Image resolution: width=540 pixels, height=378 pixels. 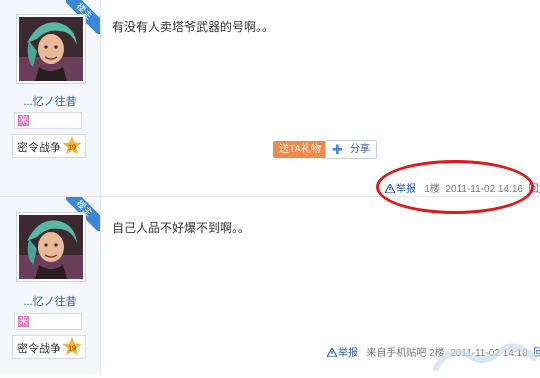 What do you see at coordinates (396, 353) in the screenshot?
I see `source-label: 来自手机贴吧` at bounding box center [396, 353].